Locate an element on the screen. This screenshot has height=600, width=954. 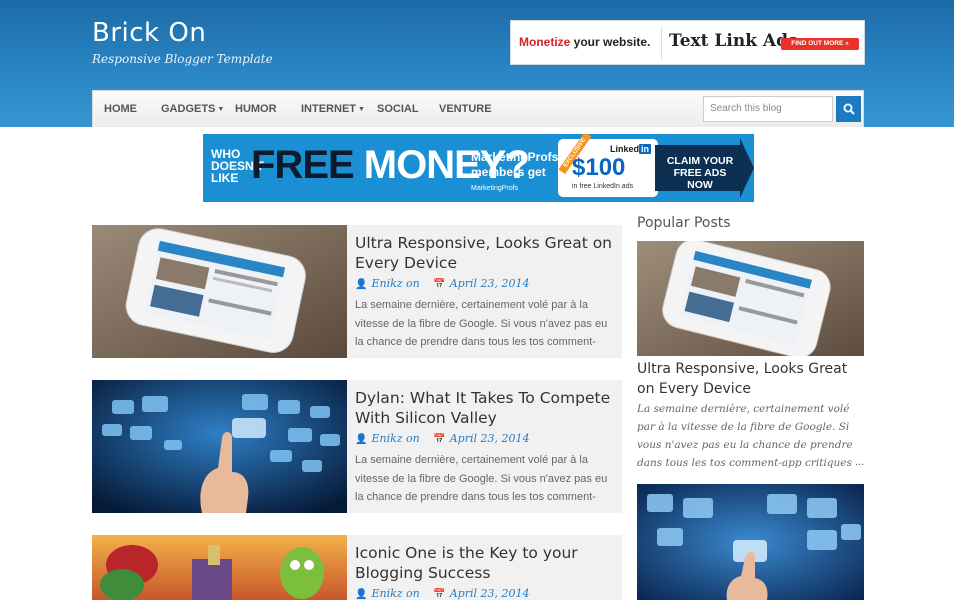
nav-item-gadgets: GADGETS ▼ is located at coordinates (192, 109).